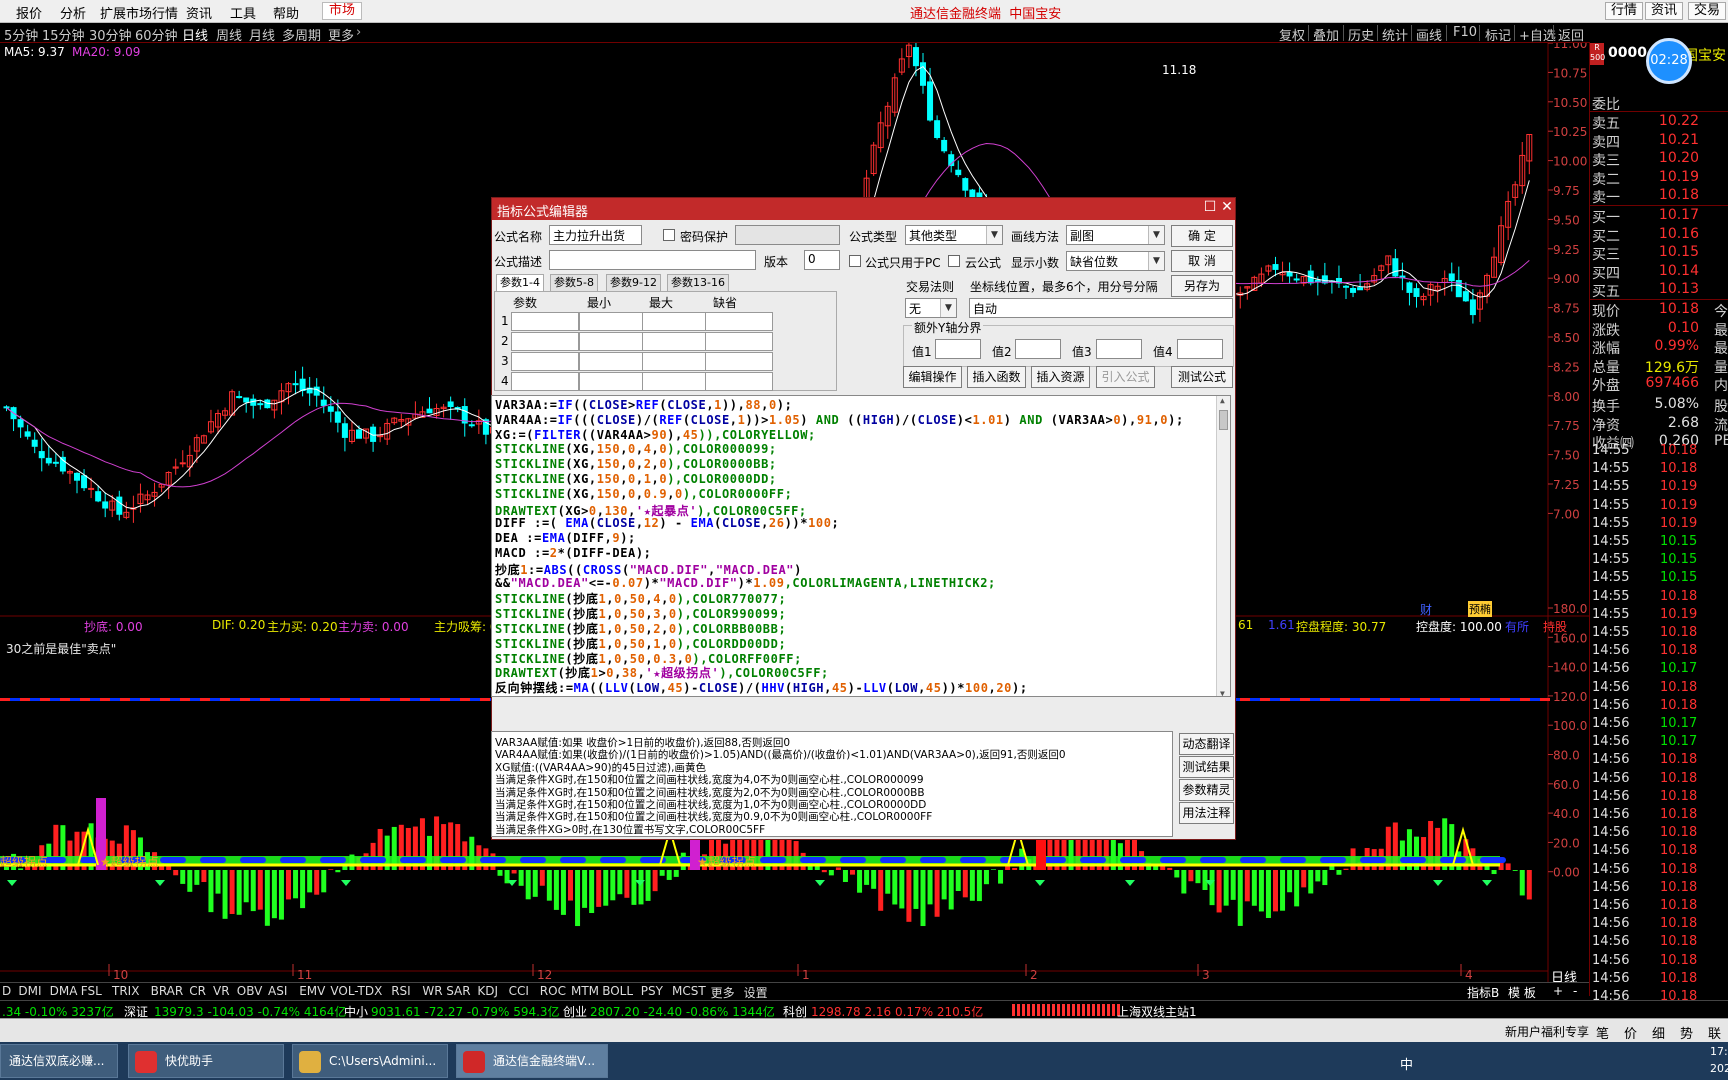 This screenshot has width=1728, height=1080. Describe the element at coordinates (1571, 34) in the screenshot. I see `tool-back: 返回` at that location.